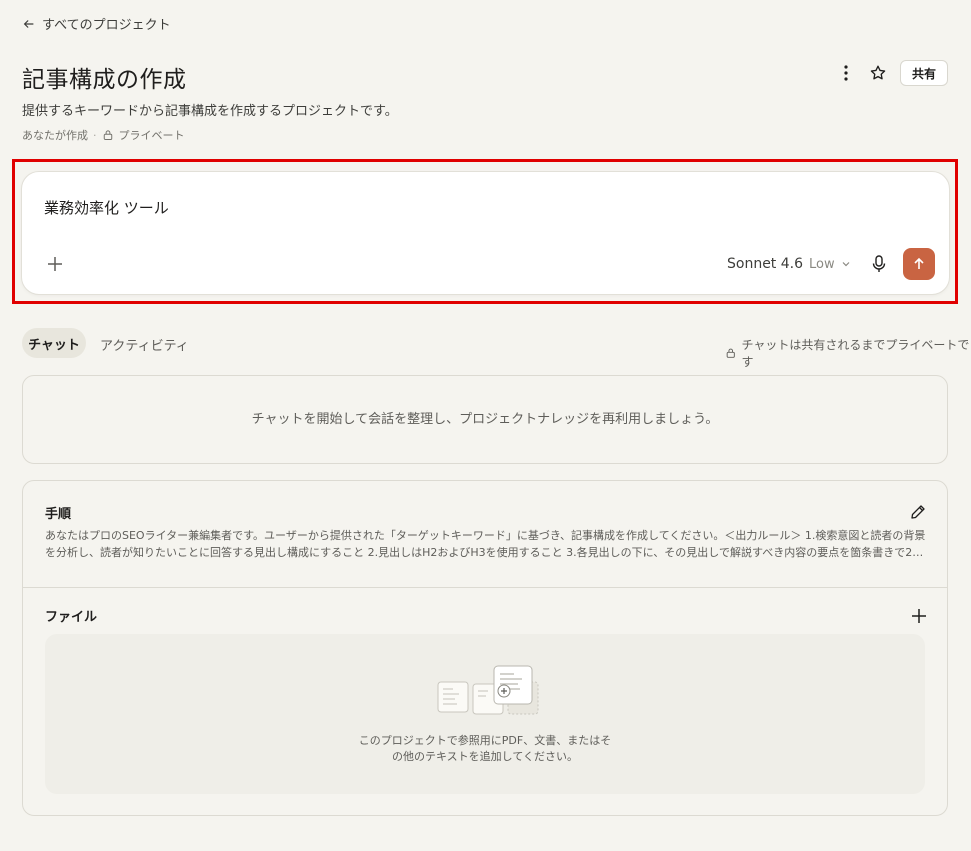 This screenshot has width=971, height=851. I want to click on project-meta: あなたが作成 · プライベート, so click(103, 135).